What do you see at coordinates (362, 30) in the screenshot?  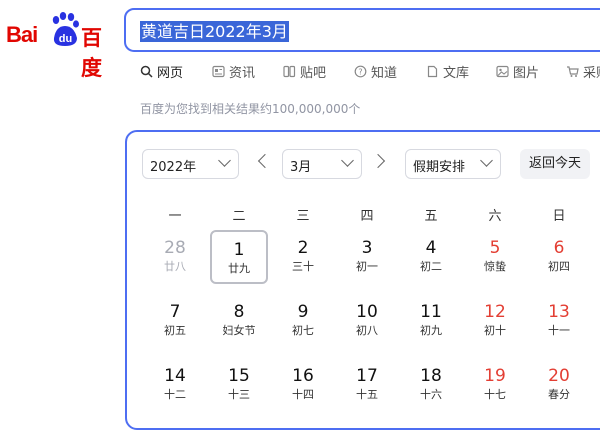 I see `search-input: 黄道吉日2022年3月` at bounding box center [362, 30].